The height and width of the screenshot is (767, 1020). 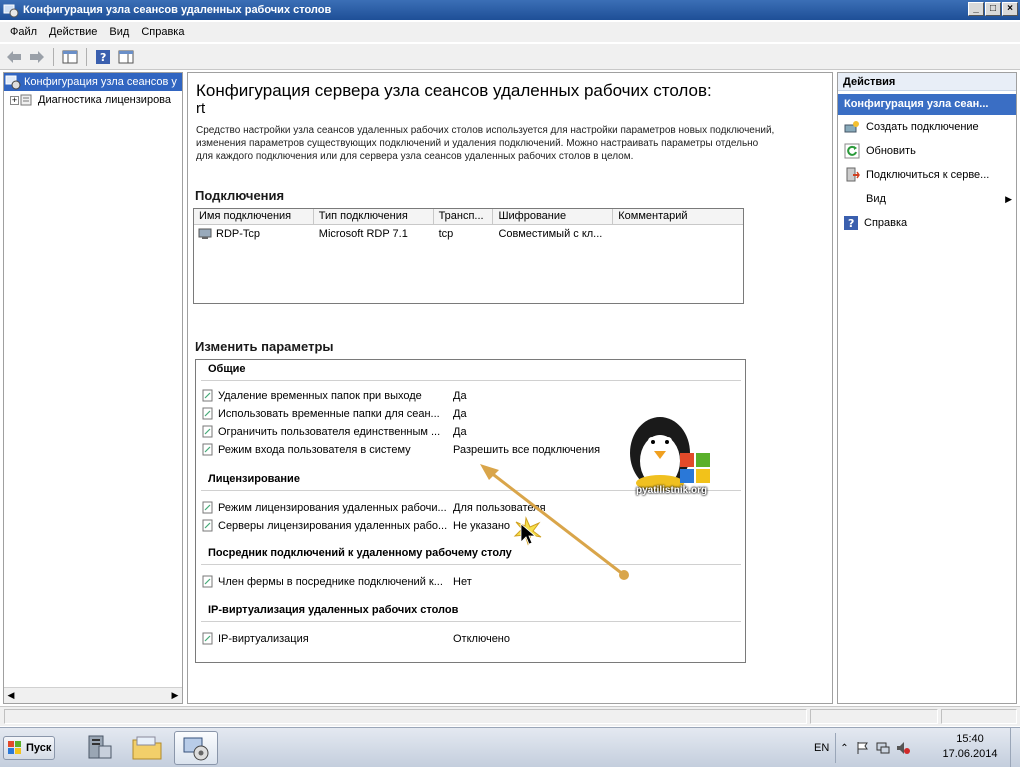 I want to click on column-header: Имя подключения, so click(x=254, y=216).